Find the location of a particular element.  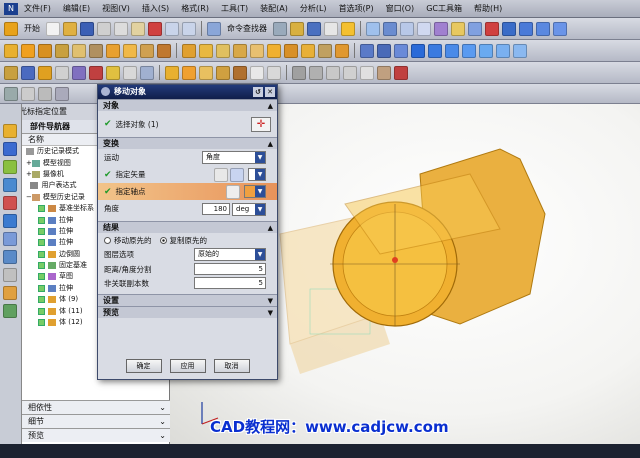

shaded-icon is located at coordinates (509, 28).